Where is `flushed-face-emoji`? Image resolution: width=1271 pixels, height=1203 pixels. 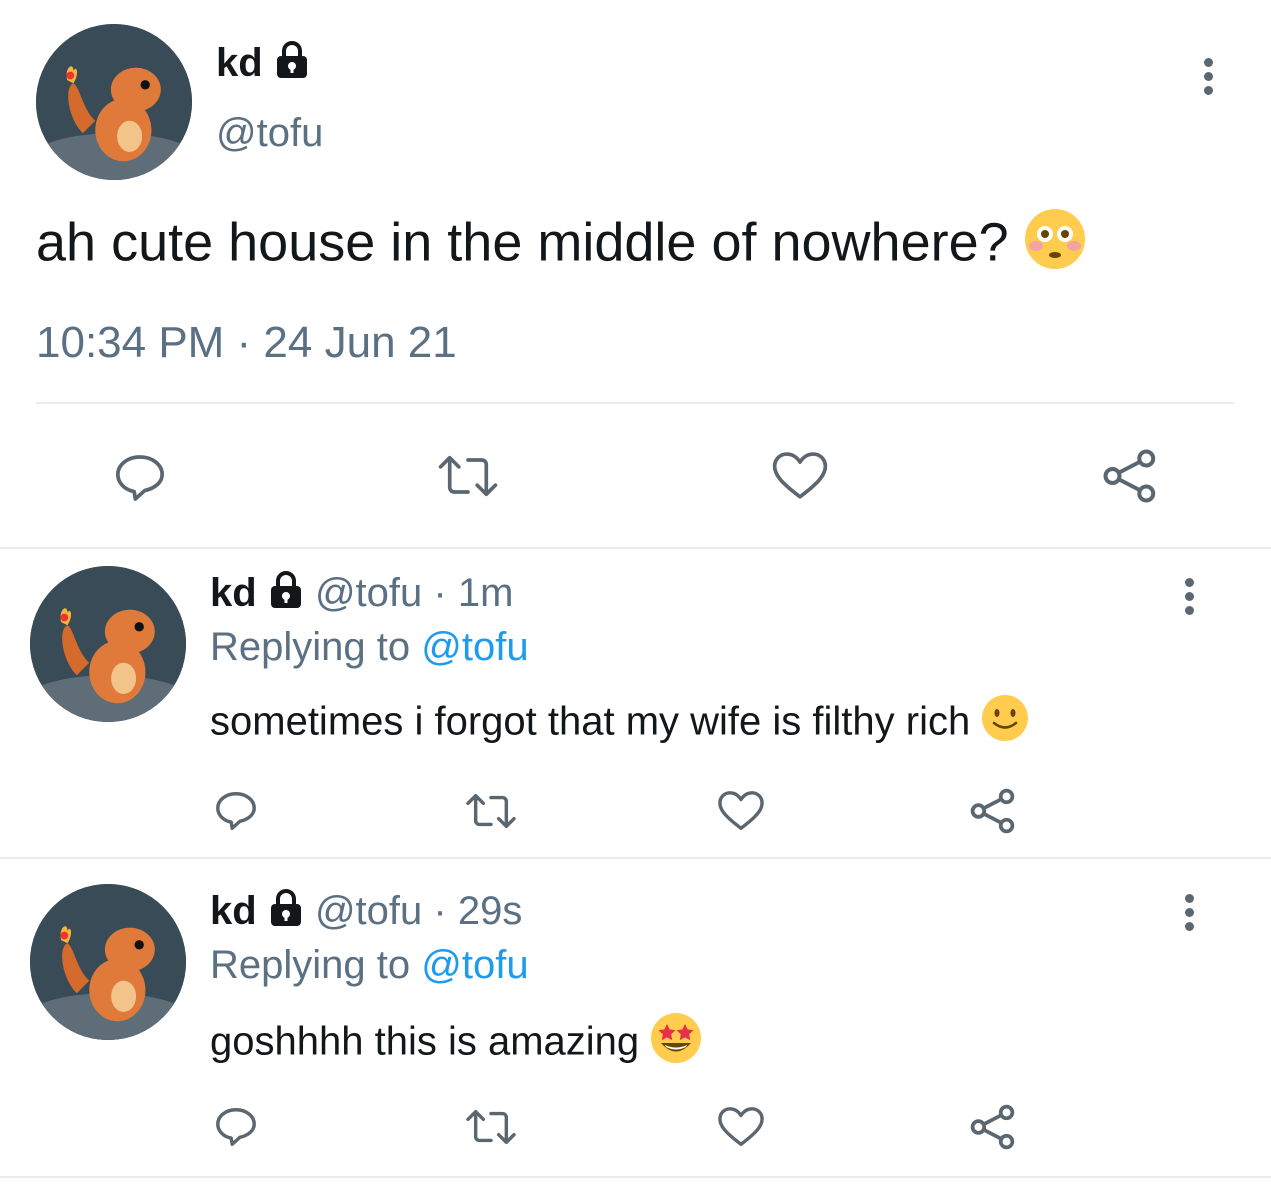
flushed-face-emoji is located at coordinates (1055, 246).